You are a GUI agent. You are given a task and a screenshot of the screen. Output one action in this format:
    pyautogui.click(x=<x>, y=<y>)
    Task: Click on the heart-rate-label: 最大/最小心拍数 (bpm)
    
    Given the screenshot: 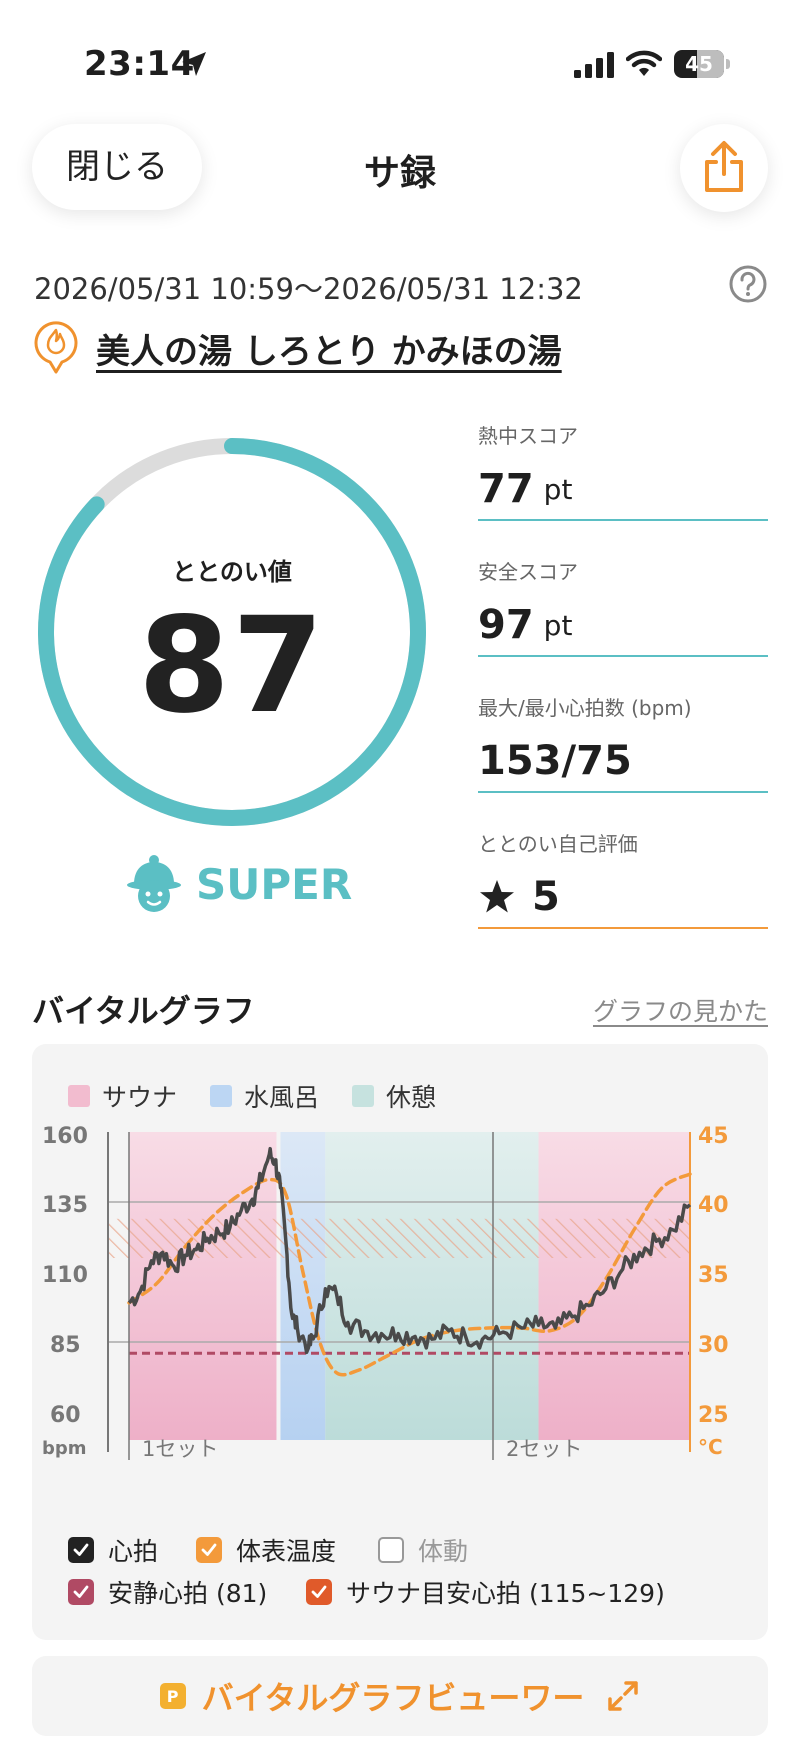 What is the action you would take?
    pyautogui.click(x=585, y=708)
    